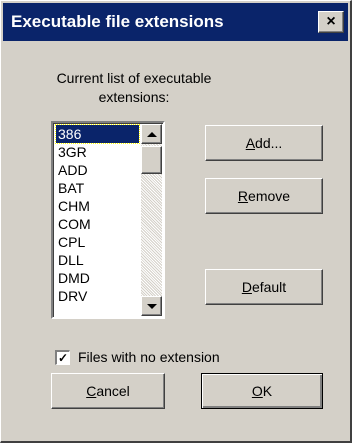  I want to click on close-button: ×, so click(331, 22).